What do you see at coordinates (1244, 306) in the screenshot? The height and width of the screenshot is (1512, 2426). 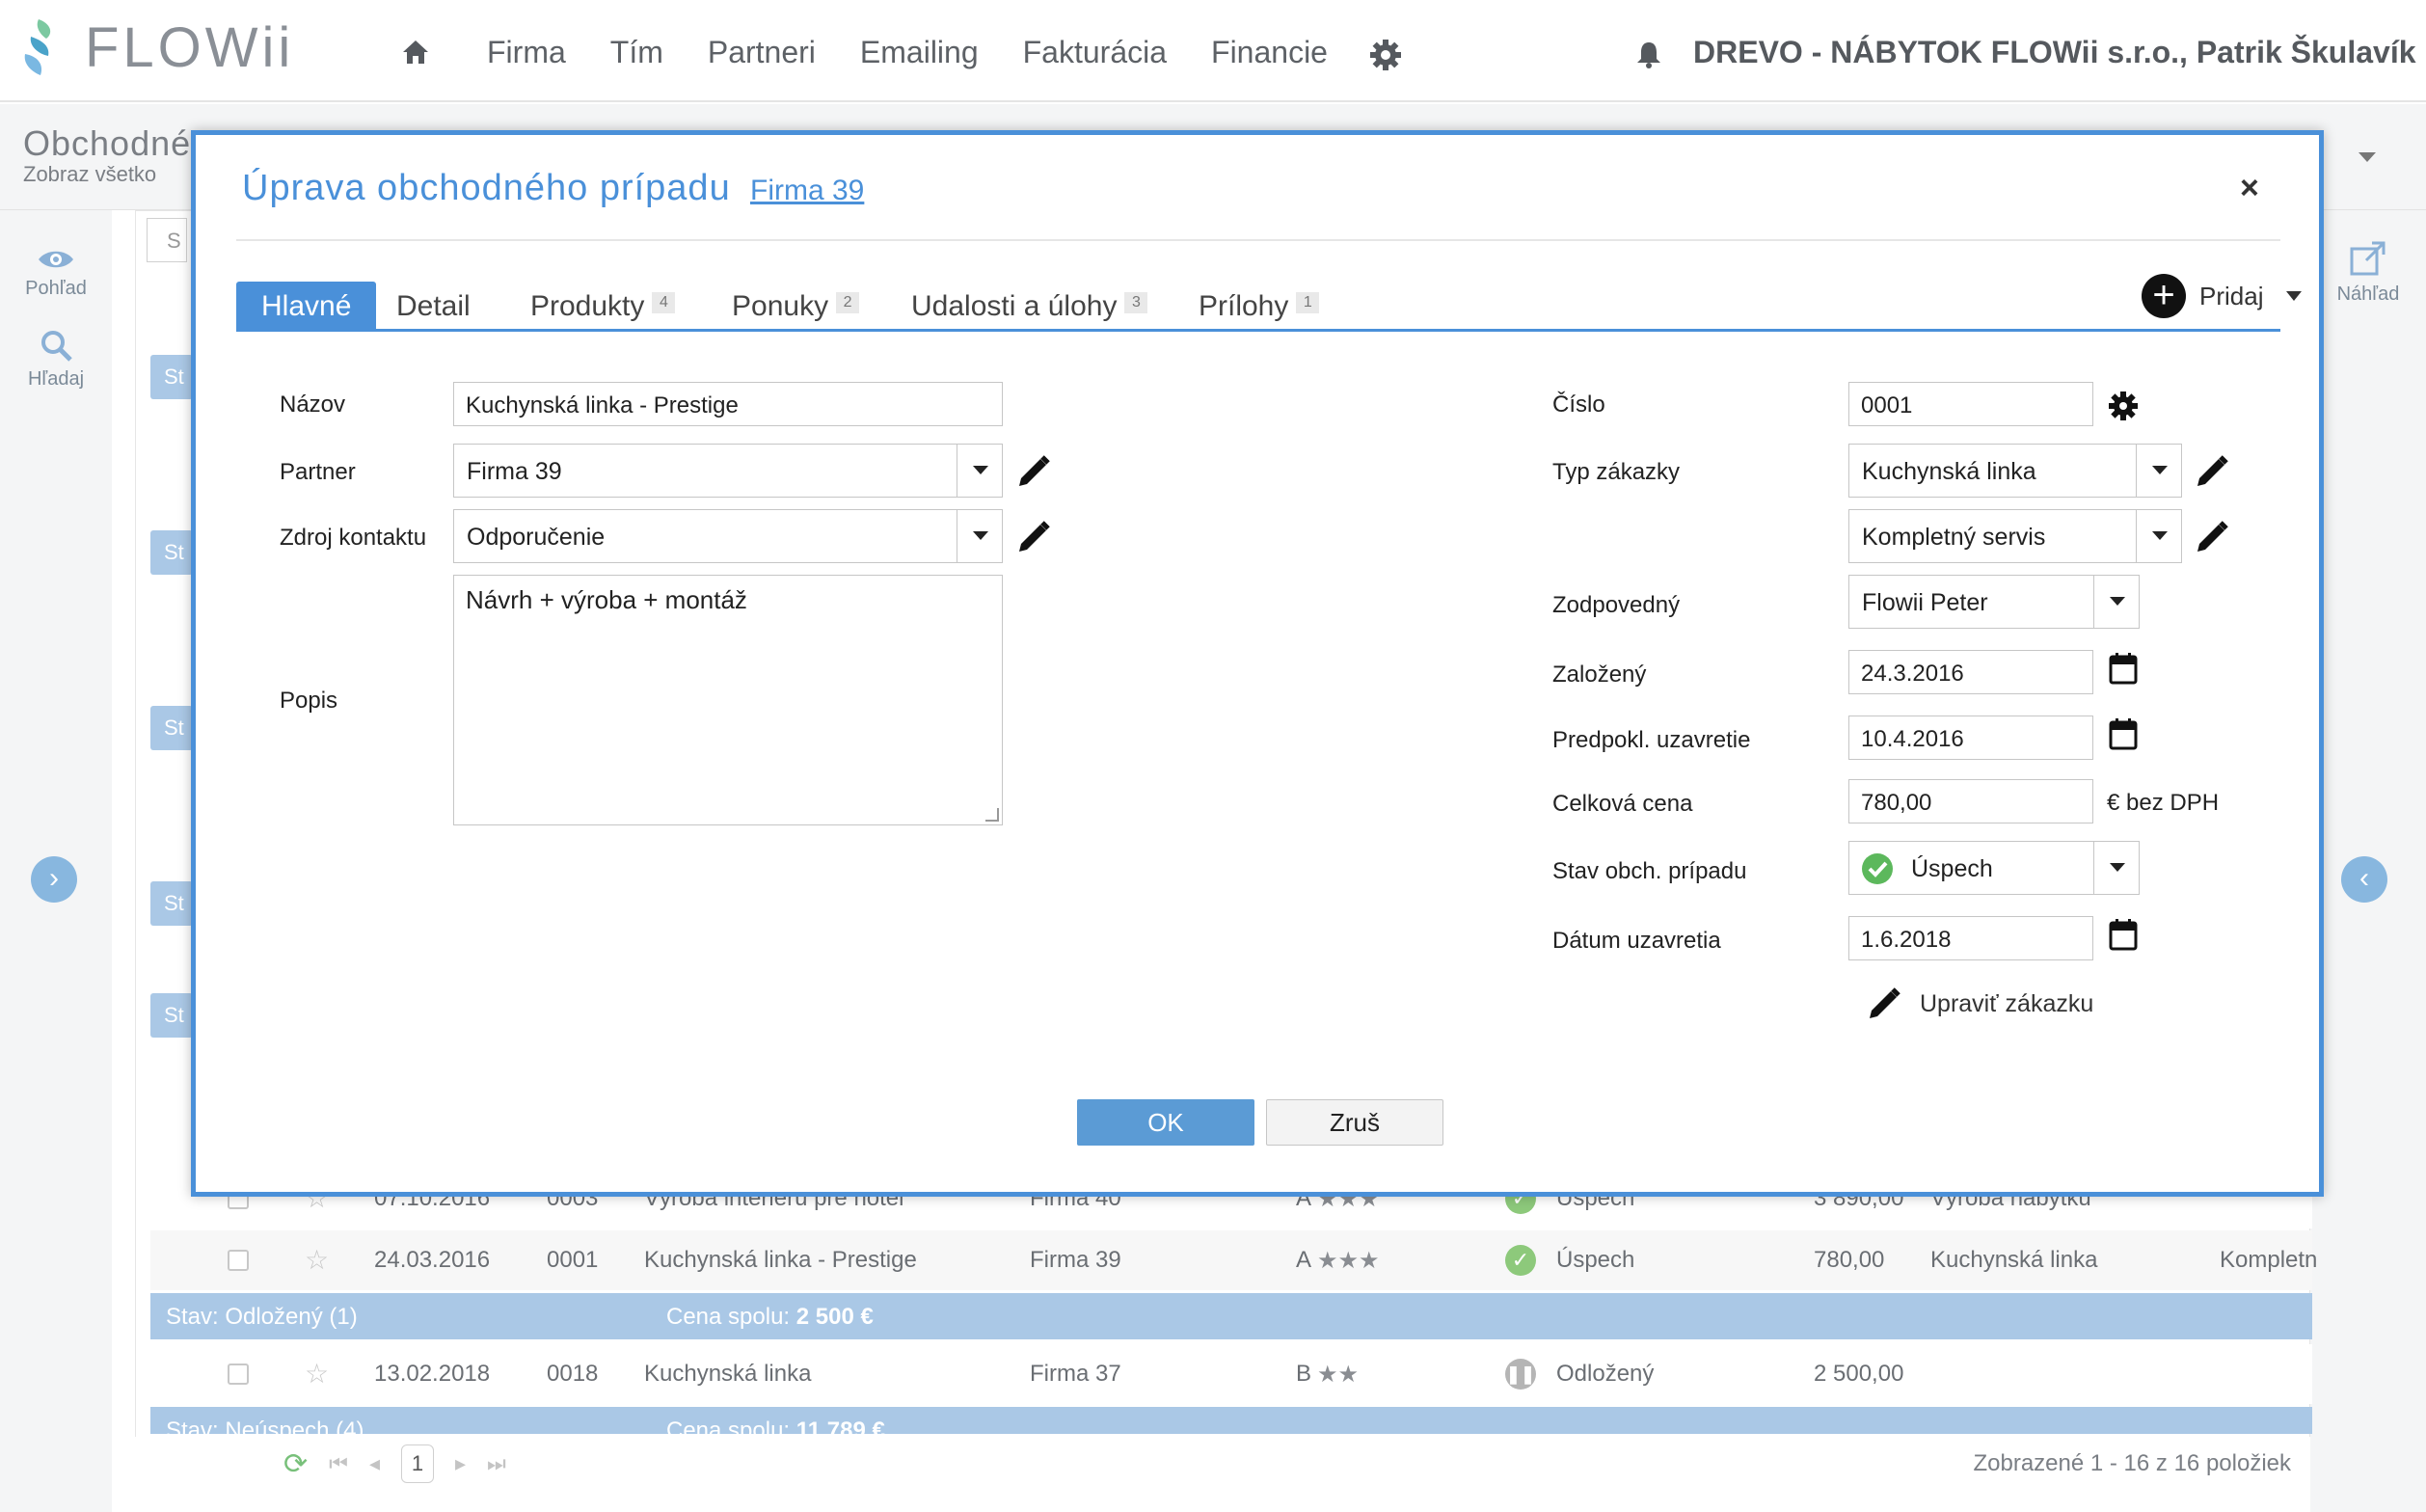 I see `tab-label: Prílohy` at bounding box center [1244, 306].